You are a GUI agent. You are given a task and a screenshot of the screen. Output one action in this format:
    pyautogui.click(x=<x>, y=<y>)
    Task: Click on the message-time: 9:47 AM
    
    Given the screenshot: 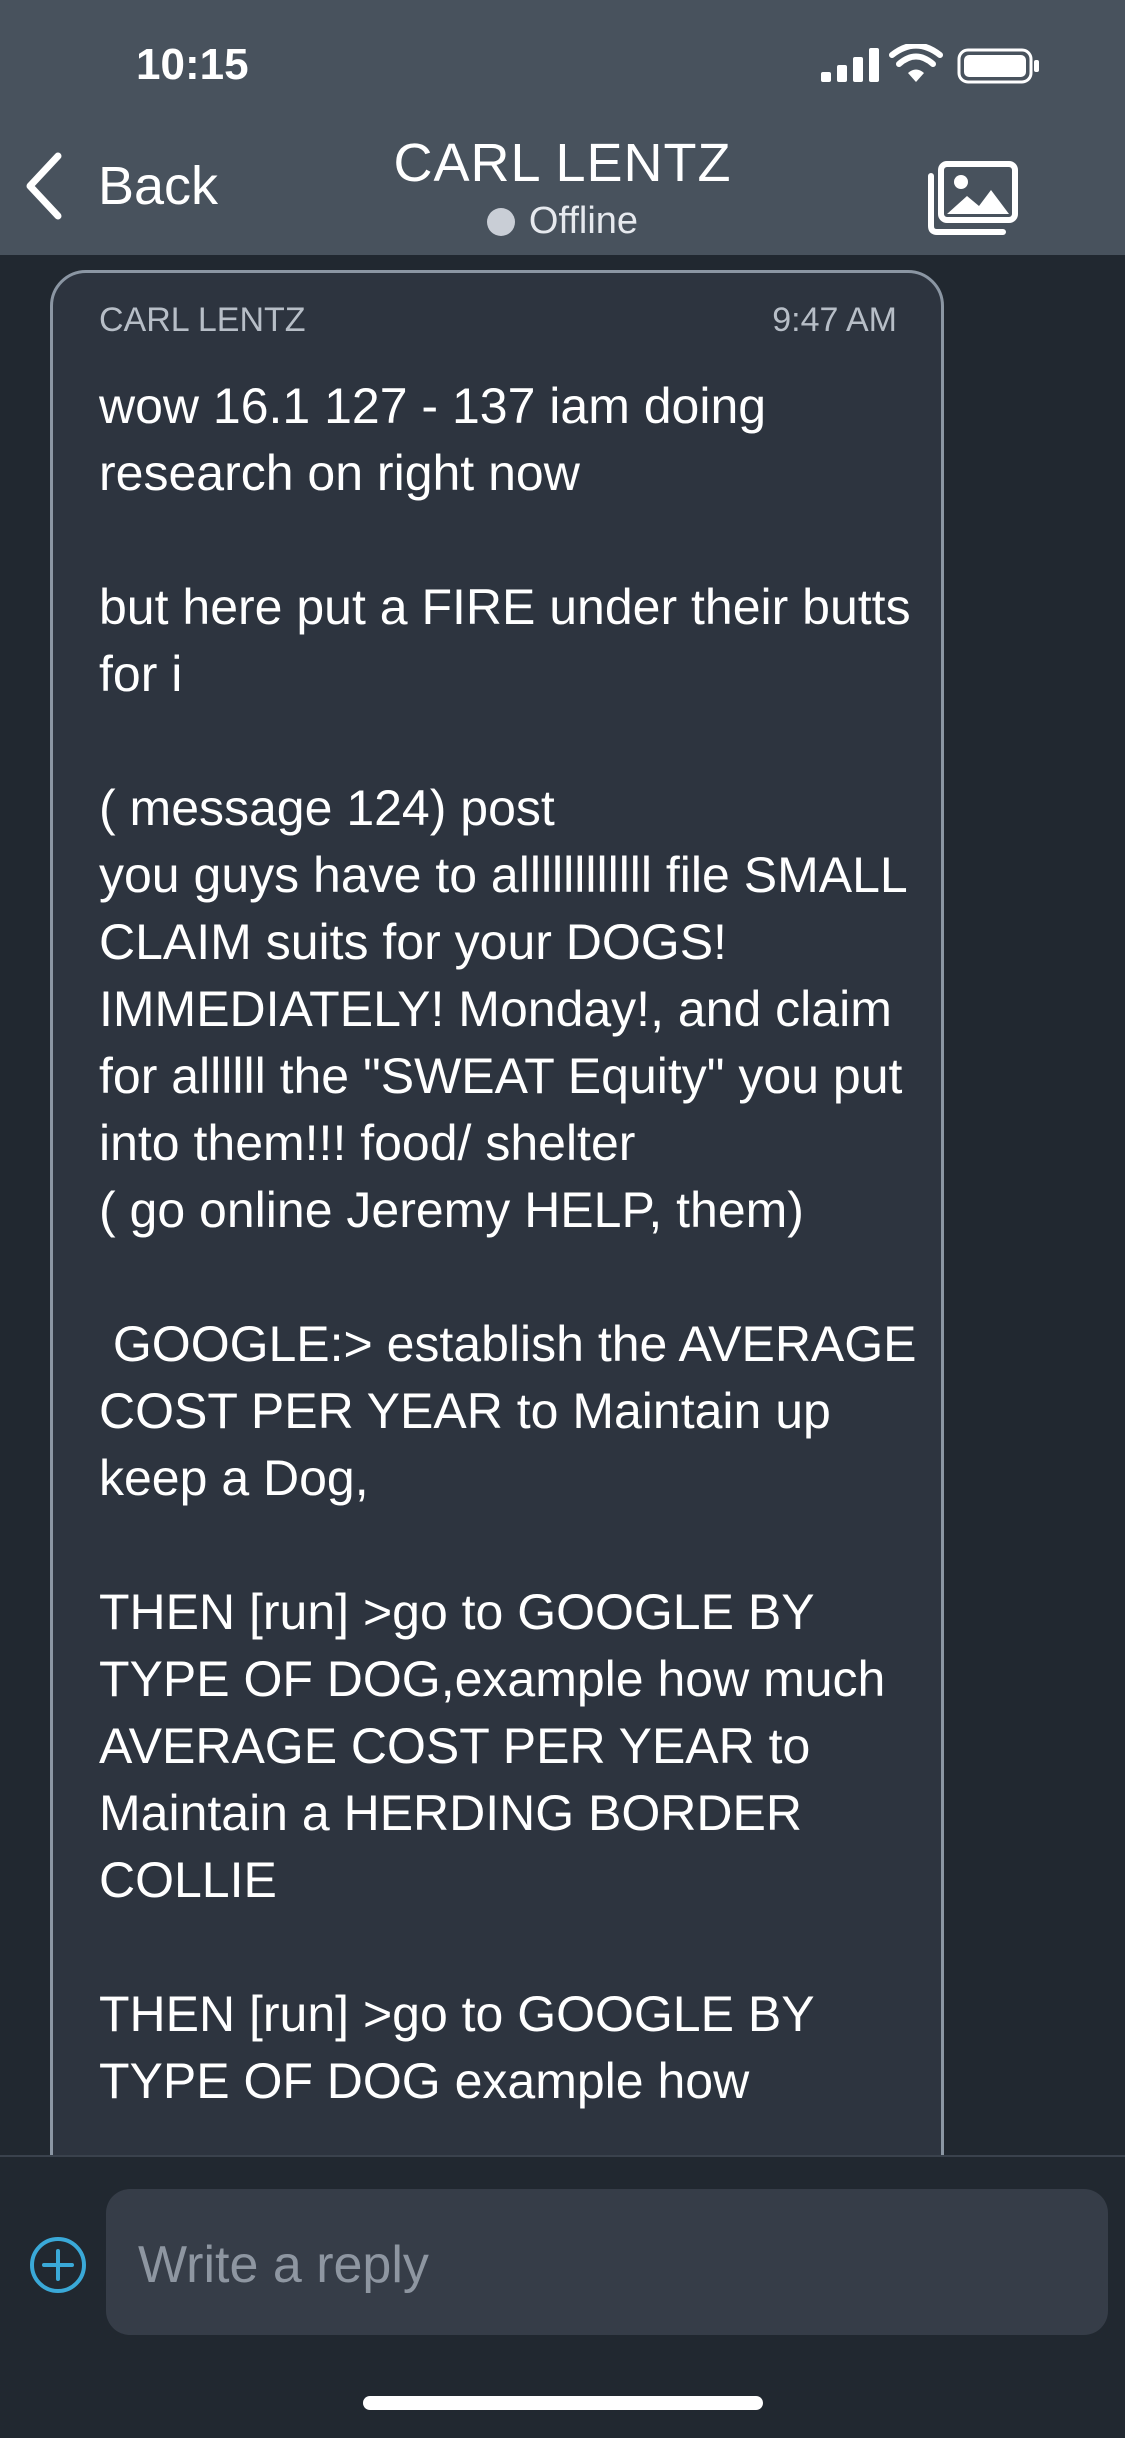 What is the action you would take?
    pyautogui.click(x=834, y=320)
    